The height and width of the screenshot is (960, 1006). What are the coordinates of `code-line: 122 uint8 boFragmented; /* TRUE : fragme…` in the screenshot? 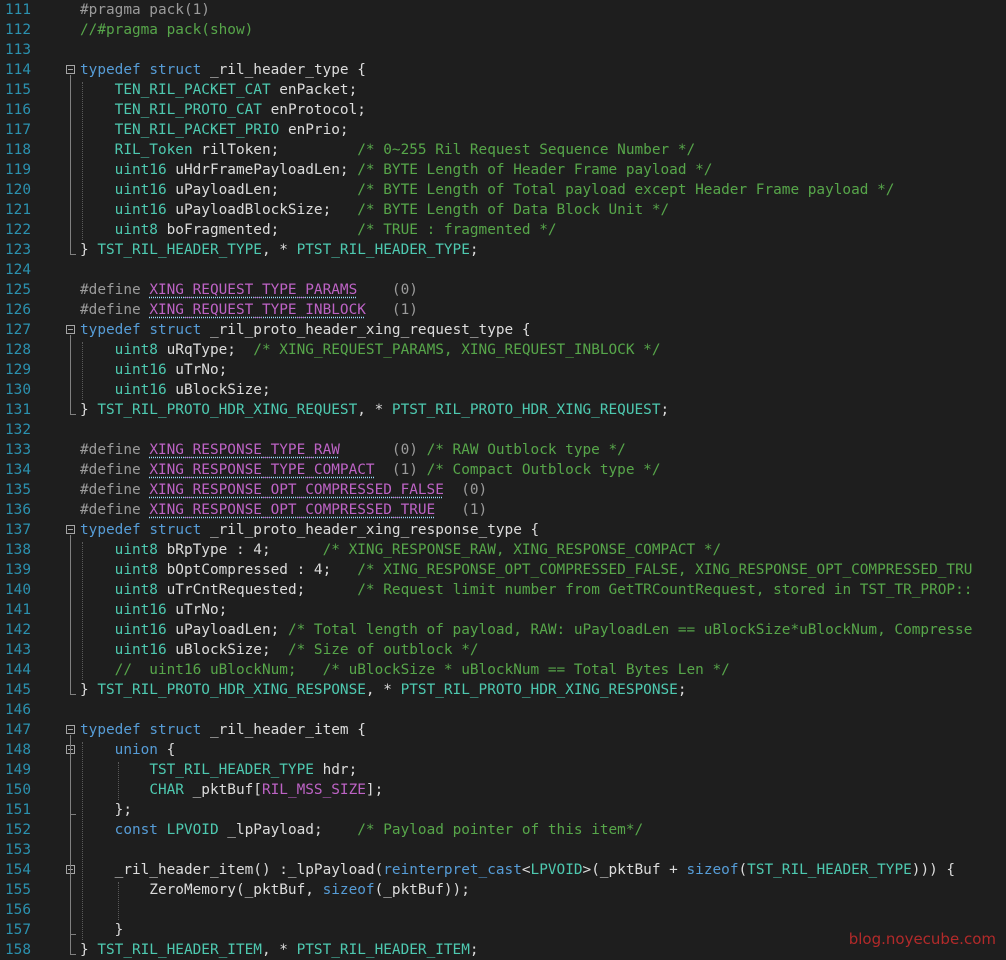 It's located at (503, 230).